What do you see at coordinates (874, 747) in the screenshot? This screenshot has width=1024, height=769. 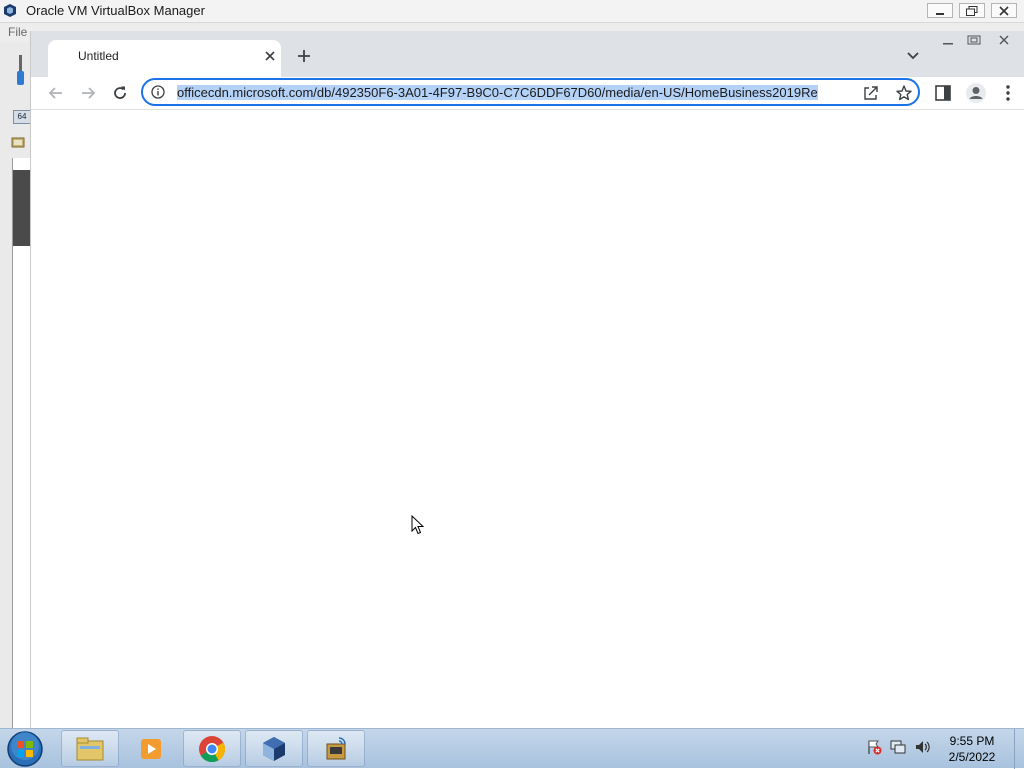 I see `action-center-flag-icon` at bounding box center [874, 747].